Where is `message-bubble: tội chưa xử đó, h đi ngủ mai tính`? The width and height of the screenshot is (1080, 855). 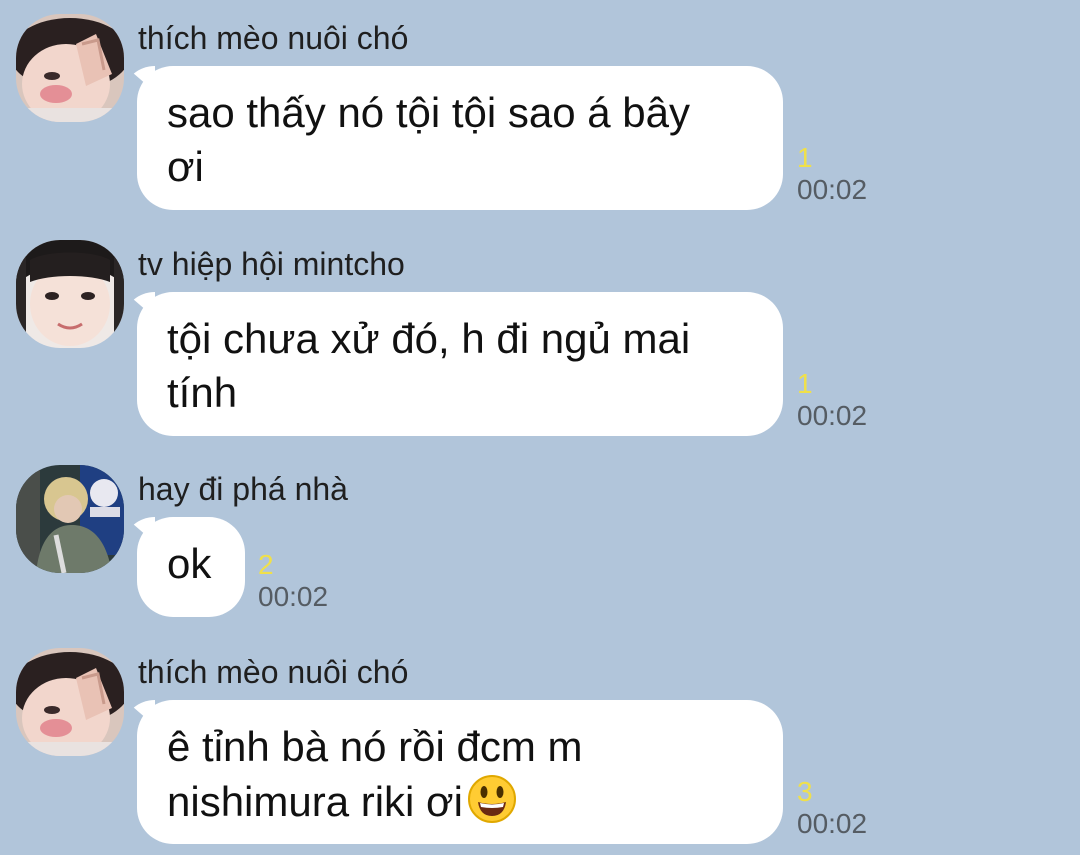 message-bubble: tội chưa xử đó, h đi ngủ mai tính is located at coordinates (460, 364).